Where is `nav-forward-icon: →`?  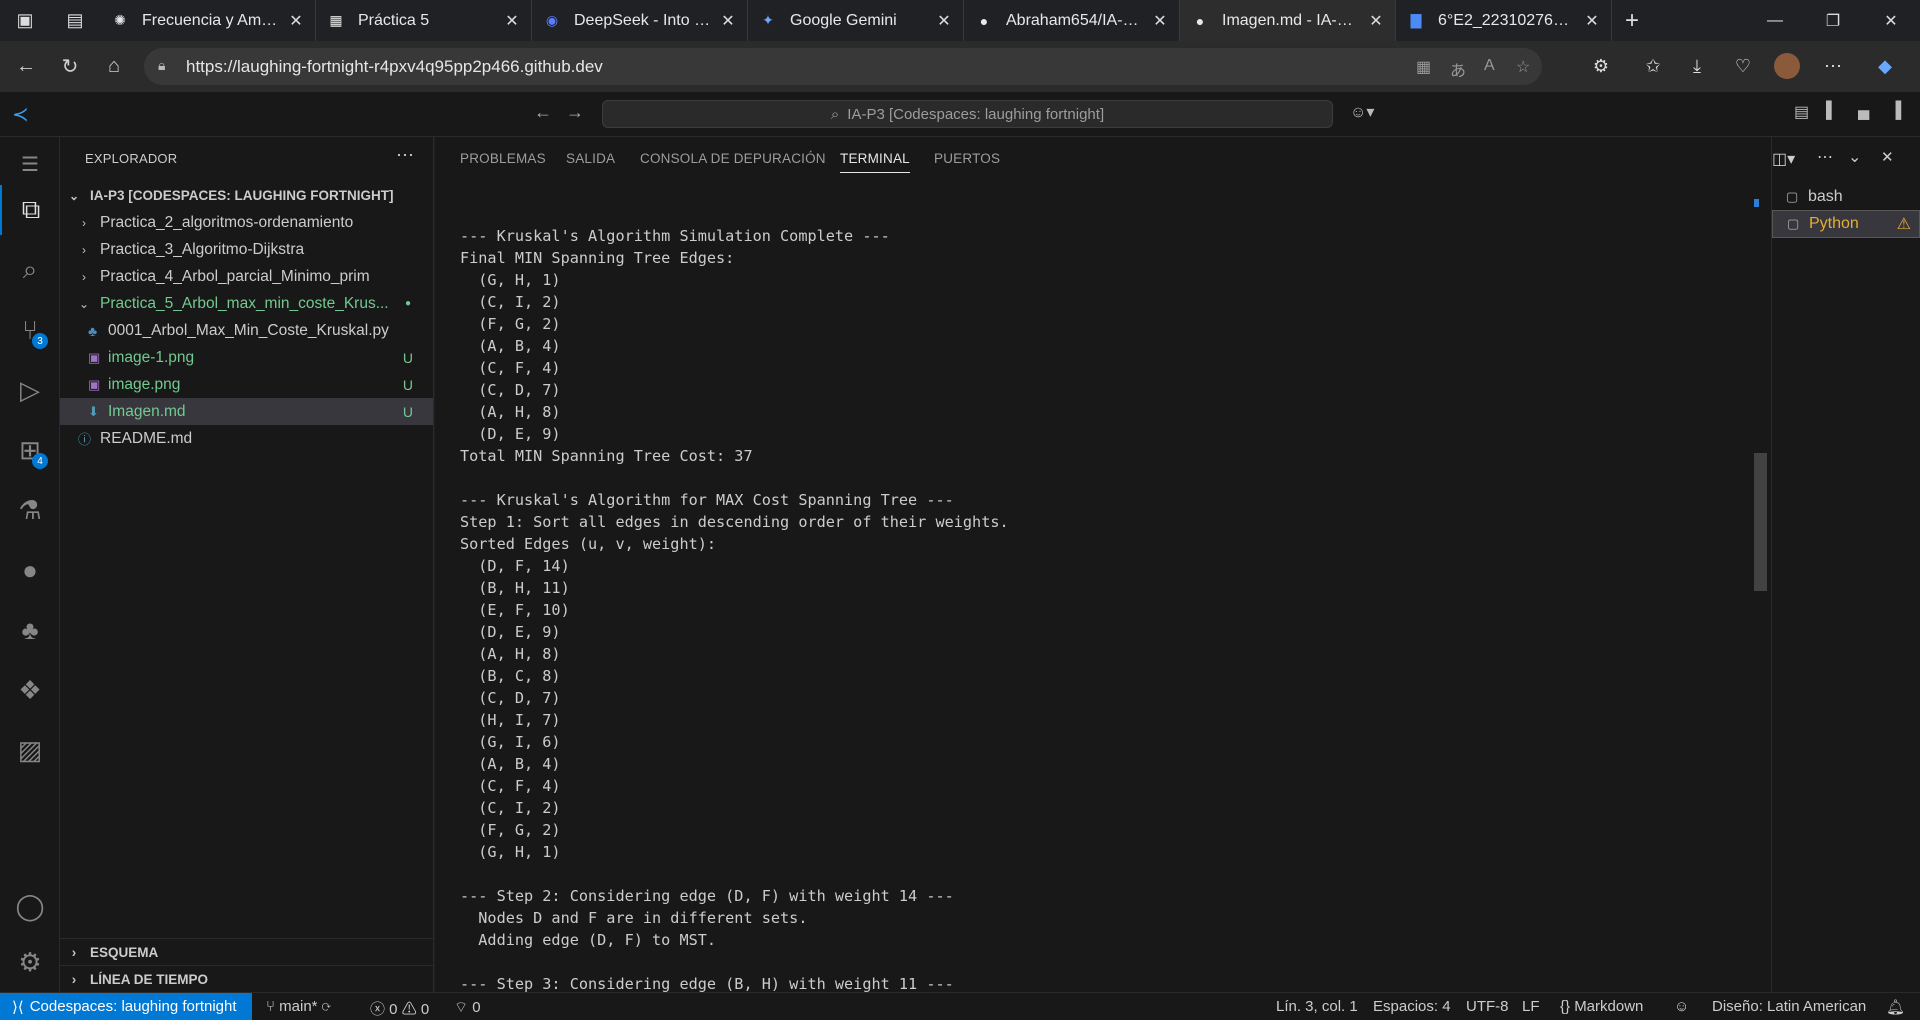
nav-forward-icon: → is located at coordinates (575, 112).